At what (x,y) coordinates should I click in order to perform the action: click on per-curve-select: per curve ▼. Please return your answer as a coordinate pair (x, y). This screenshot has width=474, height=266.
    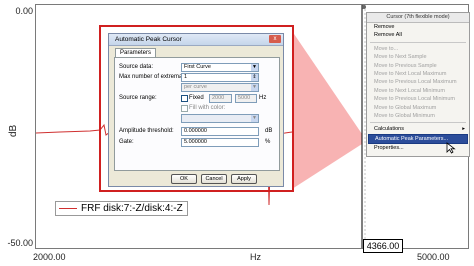
    Looking at the image, I should click on (220, 87).